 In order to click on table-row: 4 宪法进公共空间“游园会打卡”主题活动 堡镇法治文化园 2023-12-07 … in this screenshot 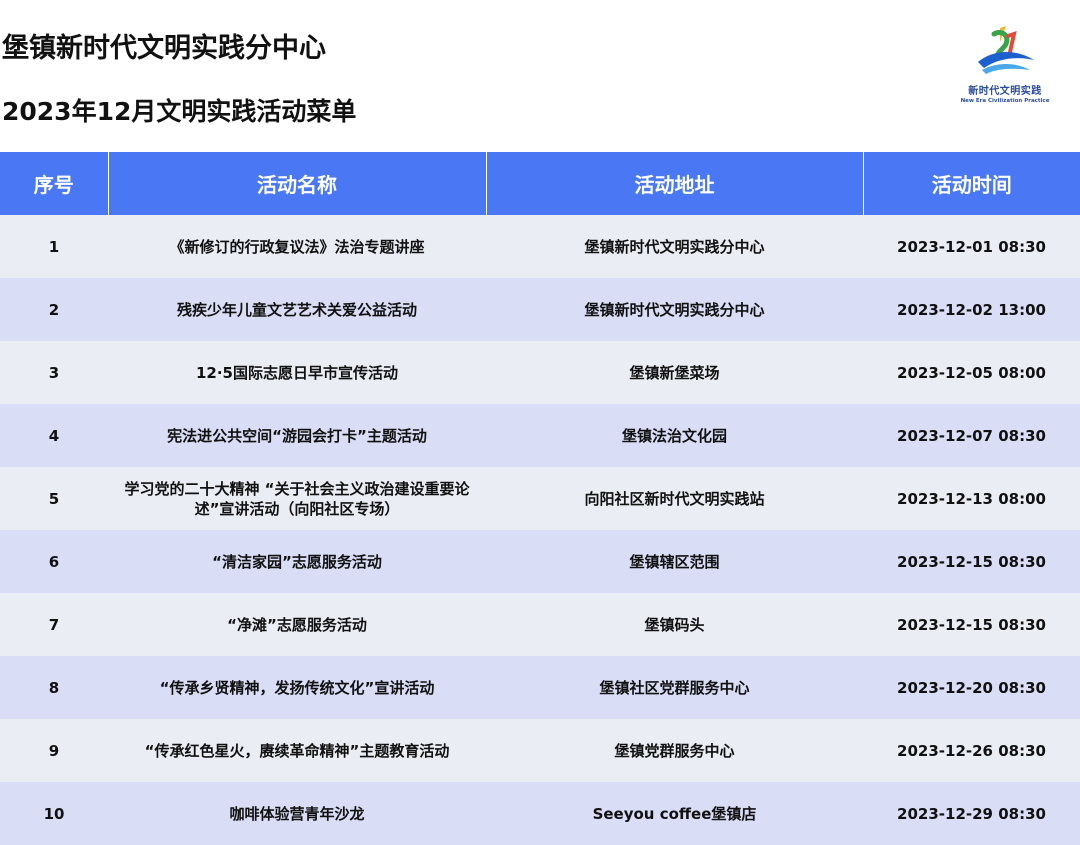, I will do `click(540, 435)`.